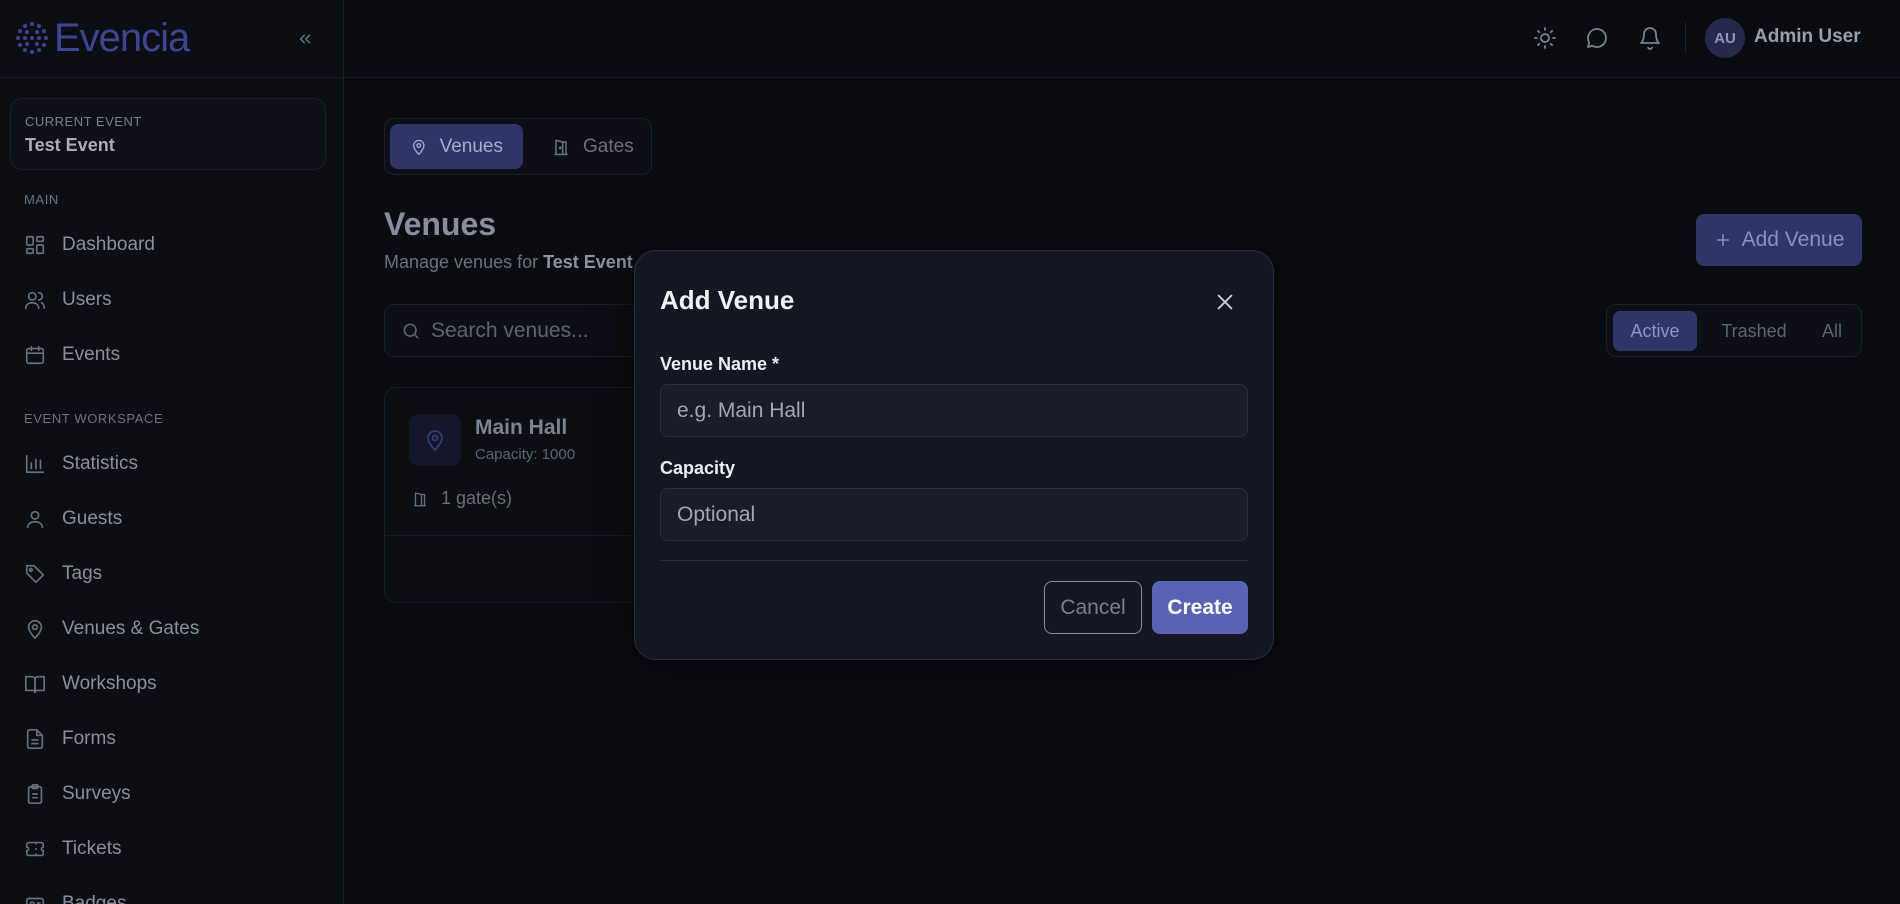  I want to click on capacity-label: Capacity, so click(698, 468).